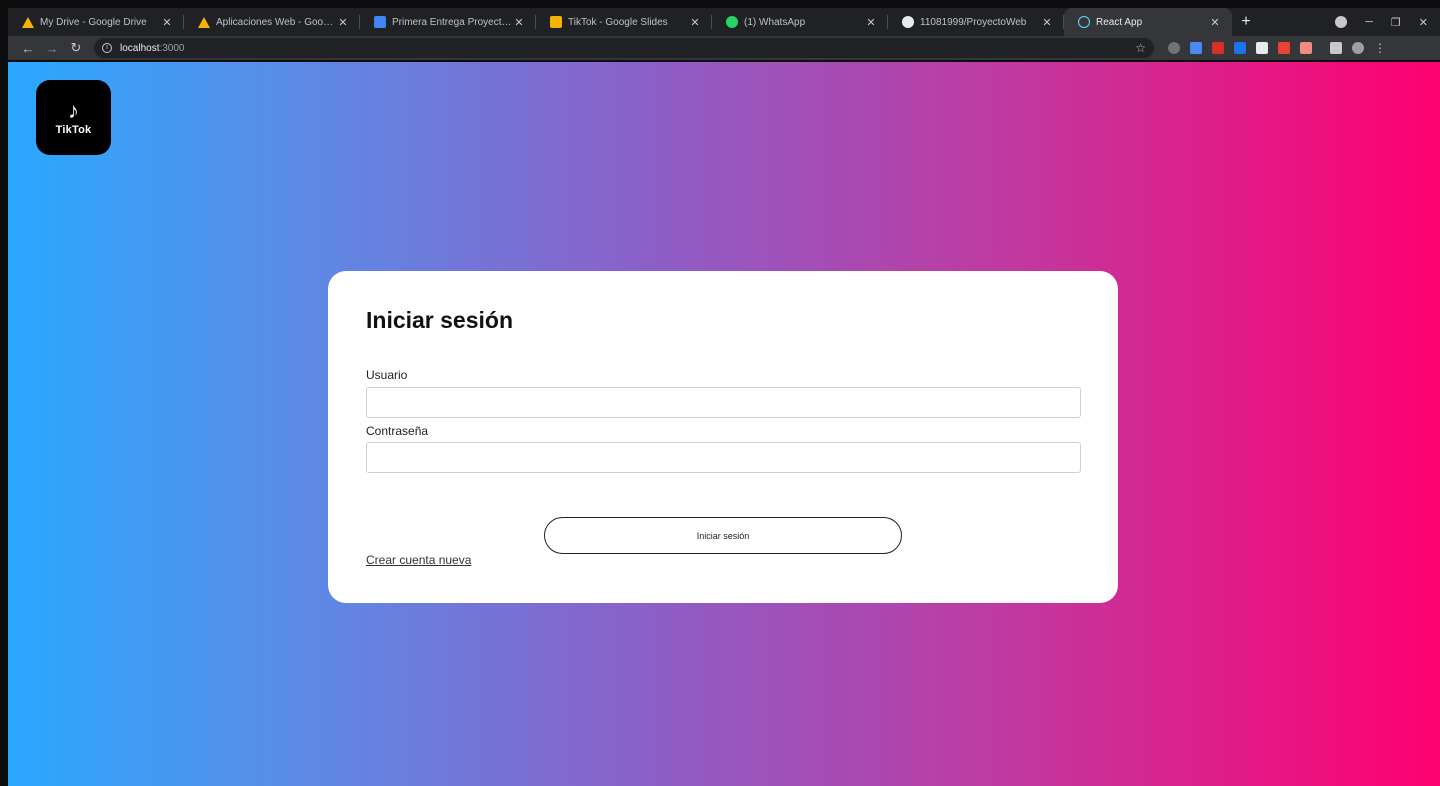  Describe the element at coordinates (1277, 48) in the screenshot. I see `extensions-area: ⋮` at that location.